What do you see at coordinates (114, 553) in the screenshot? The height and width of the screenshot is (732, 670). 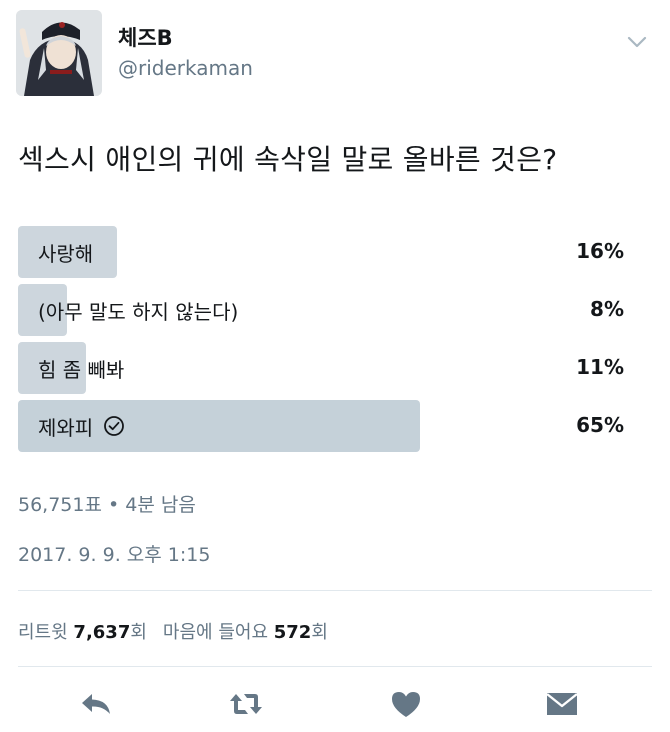 I see `timestamp: 2017. 9. 9. 오후 1:15` at bounding box center [114, 553].